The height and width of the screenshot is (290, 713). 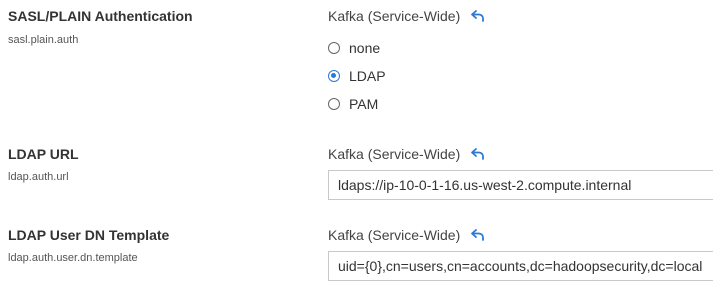 I want to click on radio-option-ldap: LDAP, so click(x=357, y=76).